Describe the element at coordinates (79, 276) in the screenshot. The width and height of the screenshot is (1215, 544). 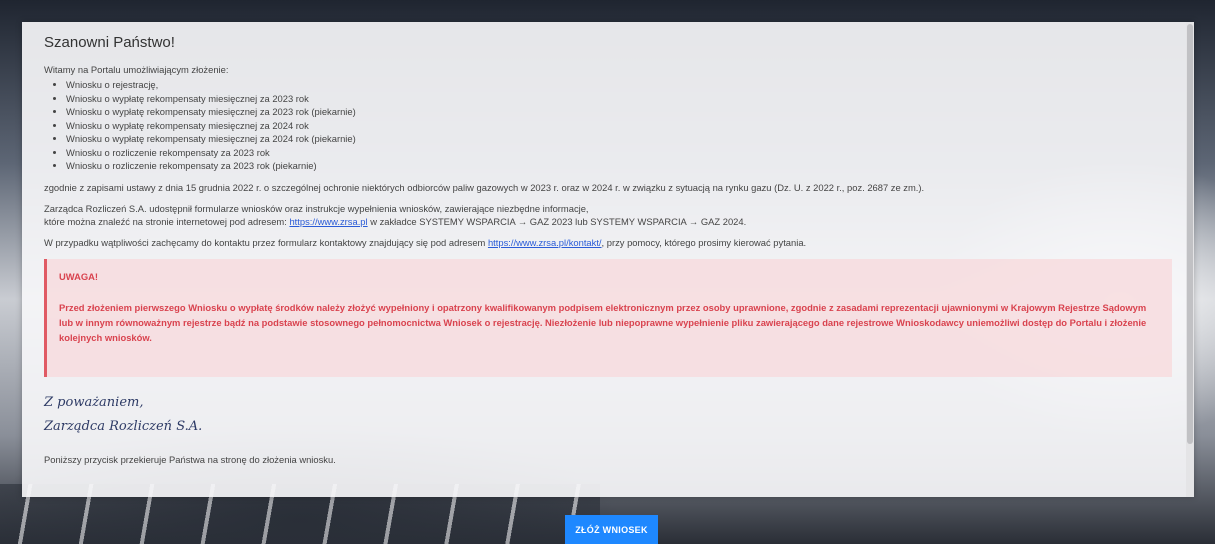
I see `warning-title: UWAGA!` at that location.